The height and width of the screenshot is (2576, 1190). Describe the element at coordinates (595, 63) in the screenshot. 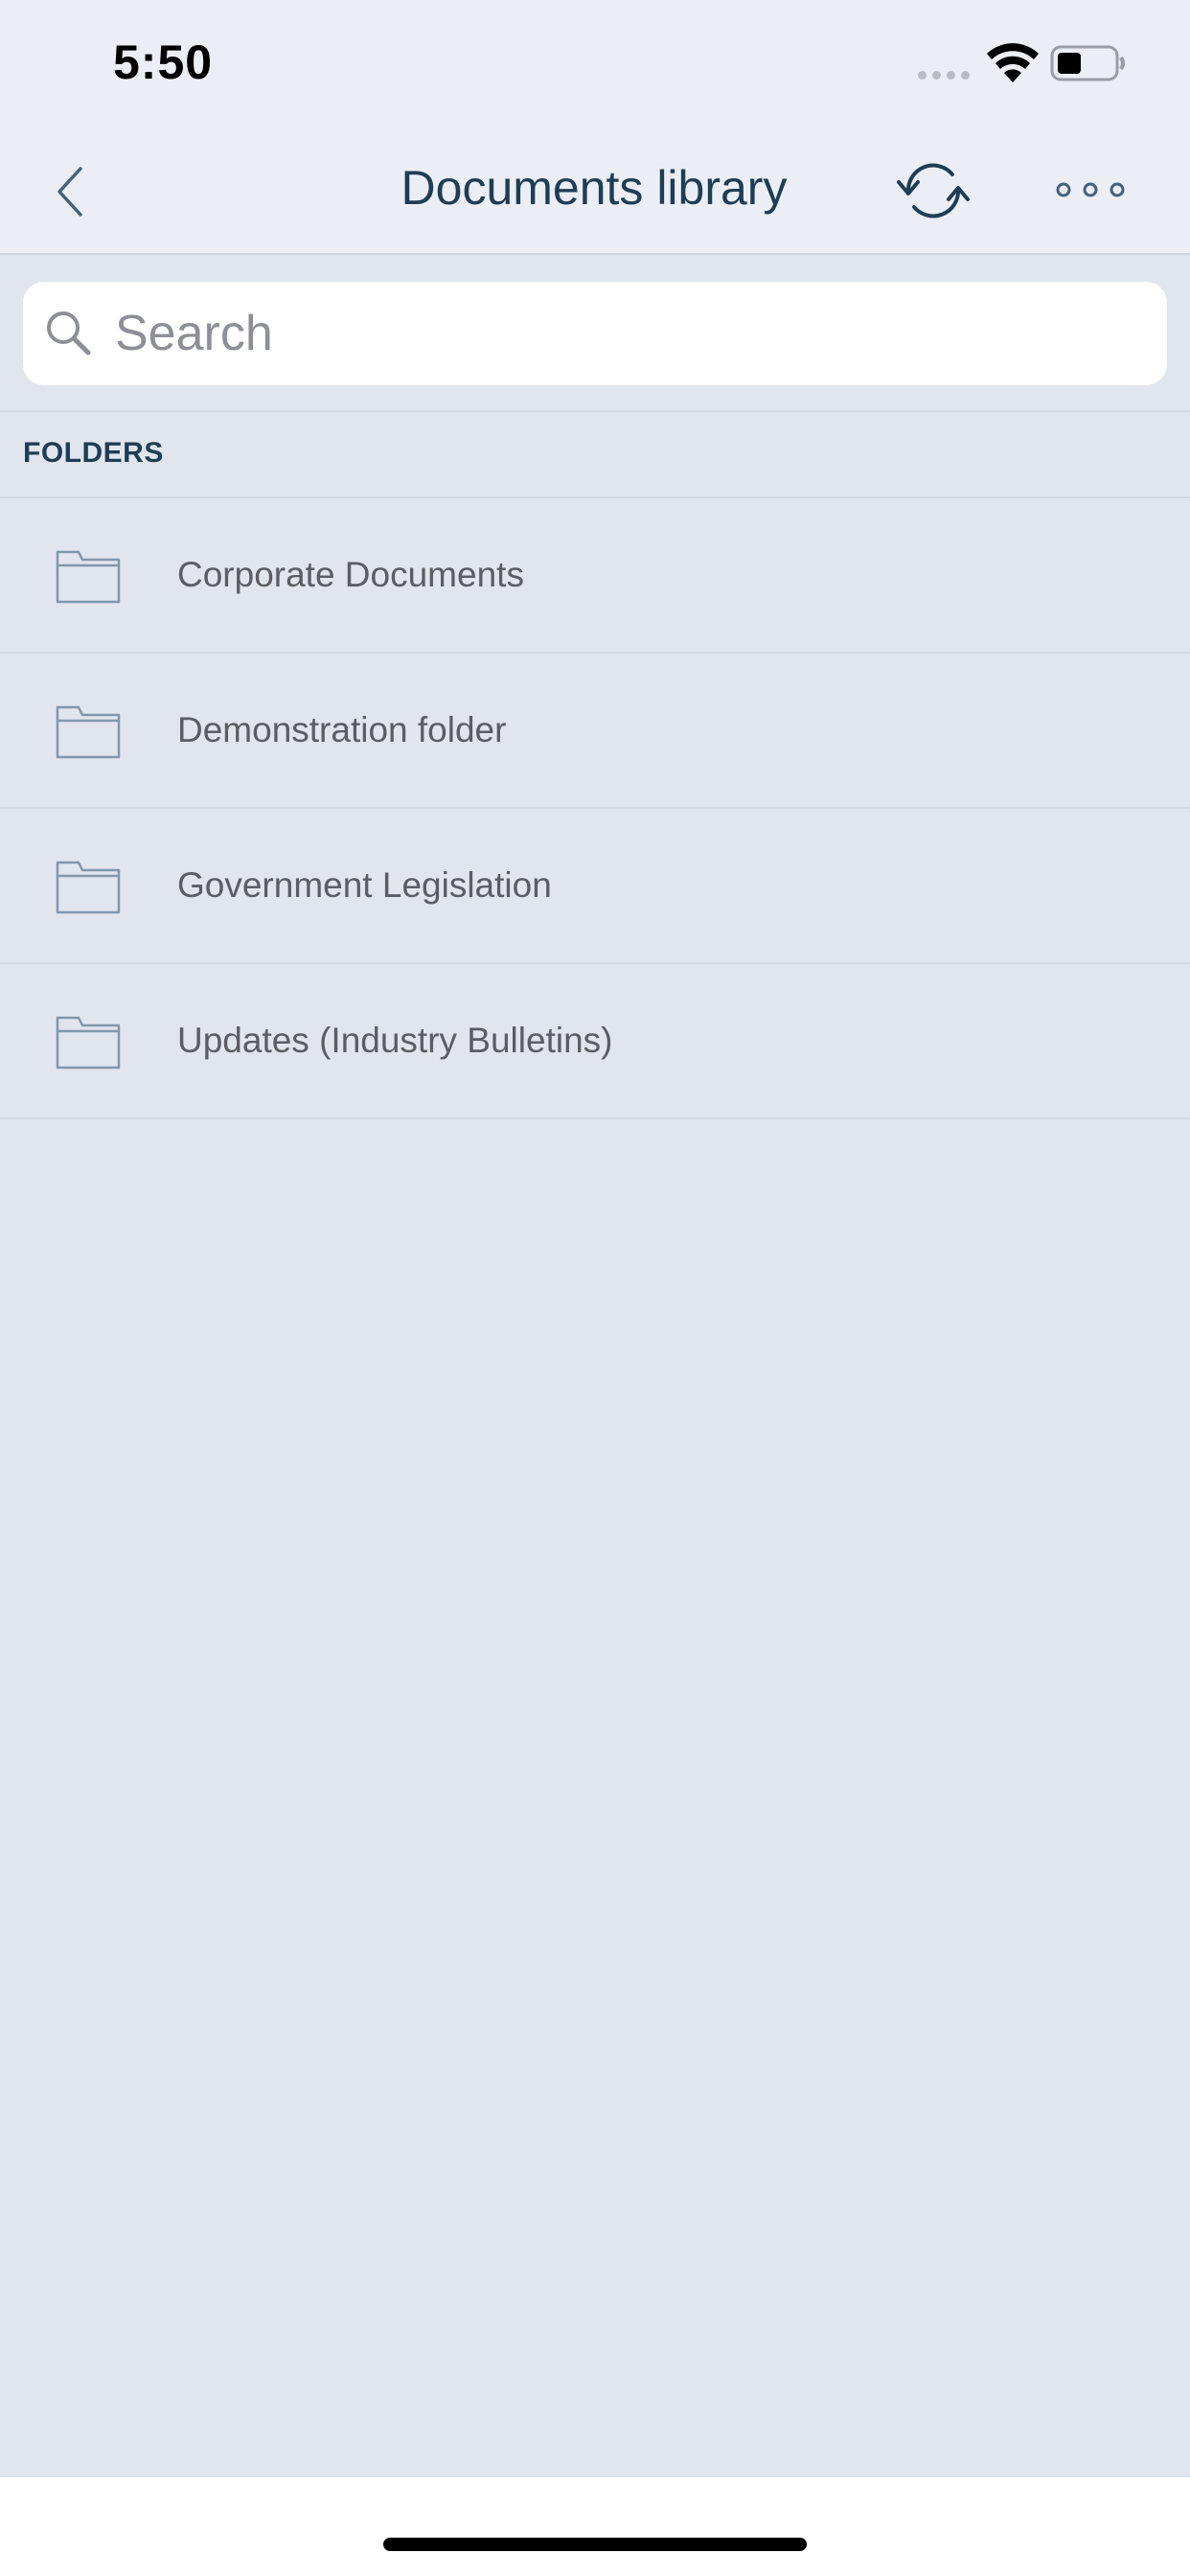

I see `status-bar: 5:50` at that location.